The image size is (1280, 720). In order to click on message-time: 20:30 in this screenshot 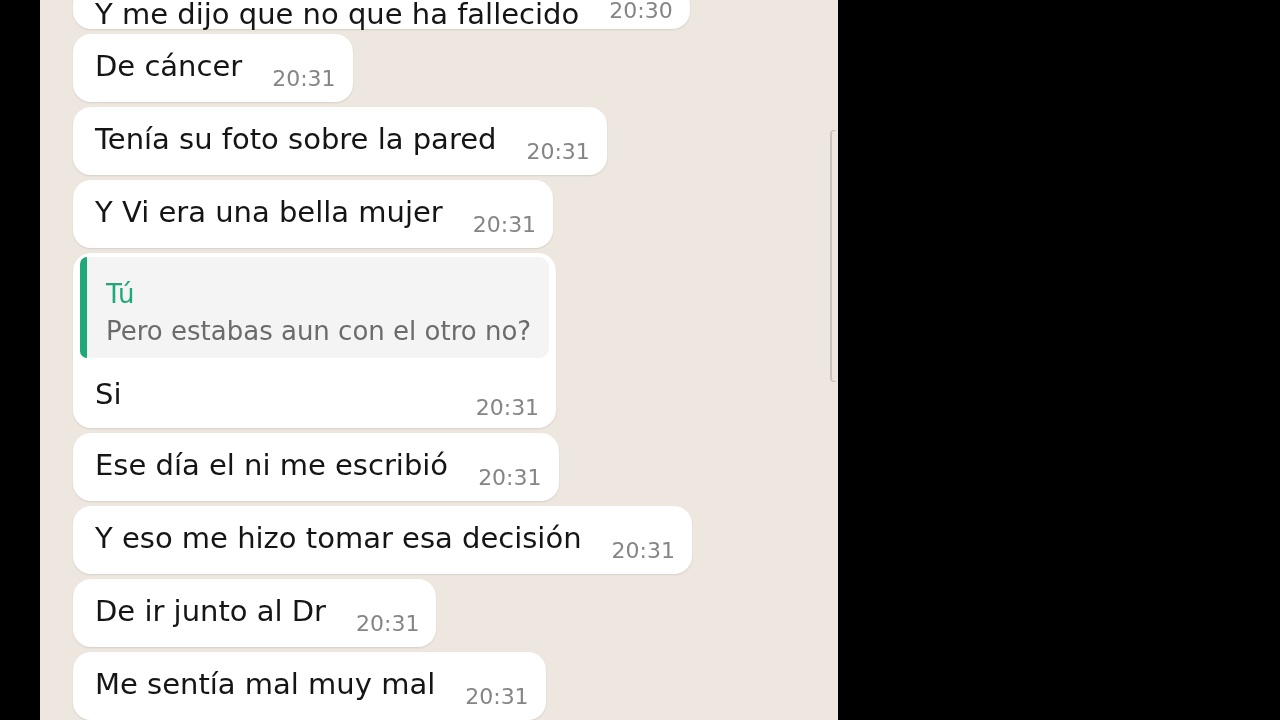, I will do `click(641, 11)`.